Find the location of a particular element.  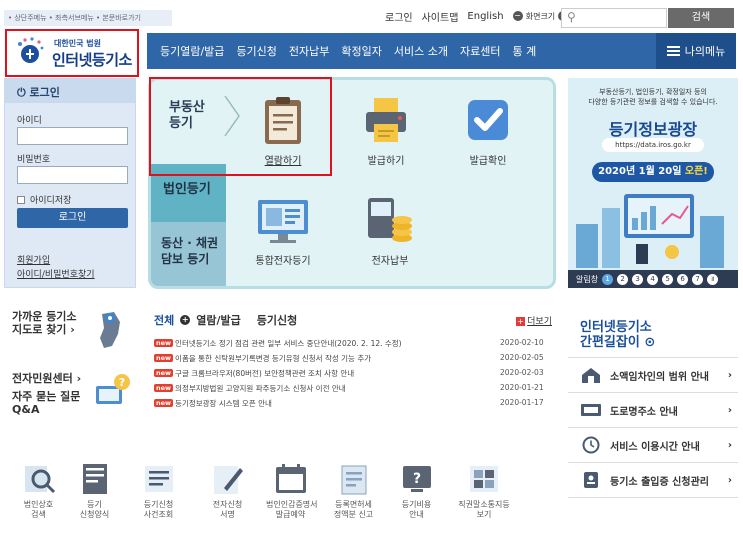

find-account-link: 아이디/비밀번호찾기 is located at coordinates (56, 273).